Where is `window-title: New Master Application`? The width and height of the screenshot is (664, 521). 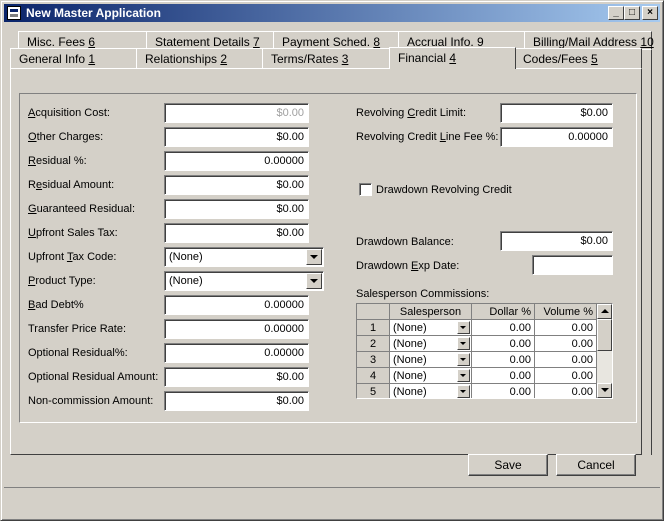 window-title: New Master Application is located at coordinates (93, 13).